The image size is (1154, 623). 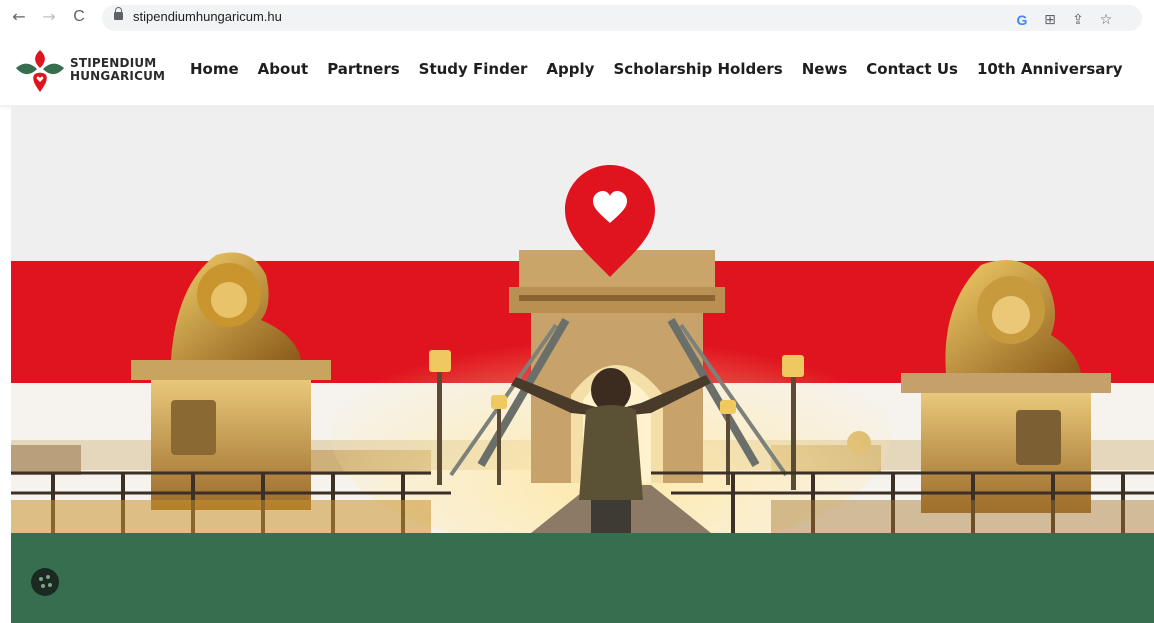 What do you see at coordinates (912, 69) in the screenshot?
I see `nav-contact-us: Contact Us` at bounding box center [912, 69].